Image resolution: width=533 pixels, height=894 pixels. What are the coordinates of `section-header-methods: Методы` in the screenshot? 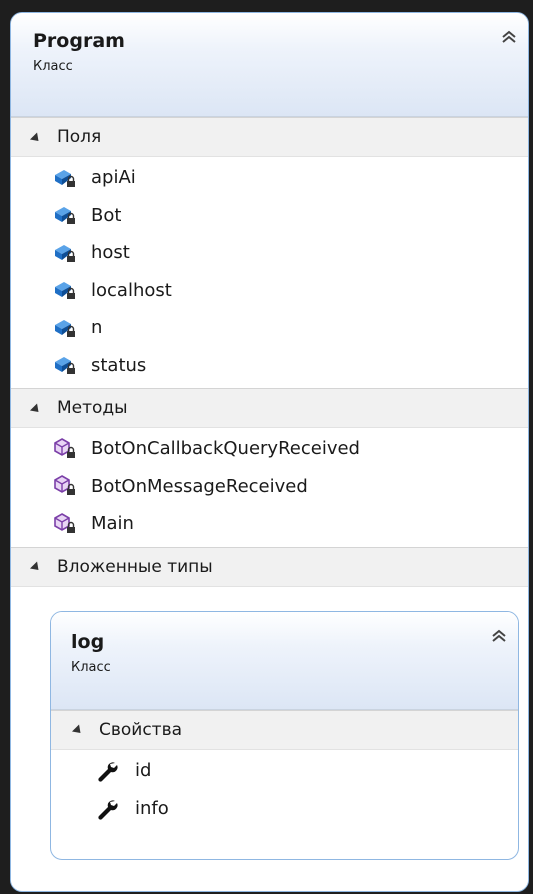 It's located at (269, 408).